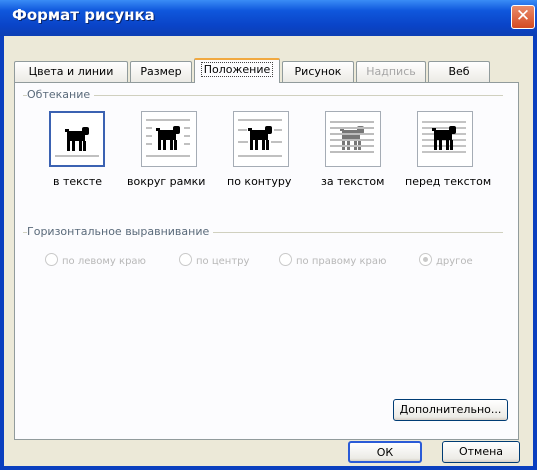 This screenshot has height=470, width=537. Describe the element at coordinates (237, 70) in the screenshot. I see `tab-position: Положение` at that location.